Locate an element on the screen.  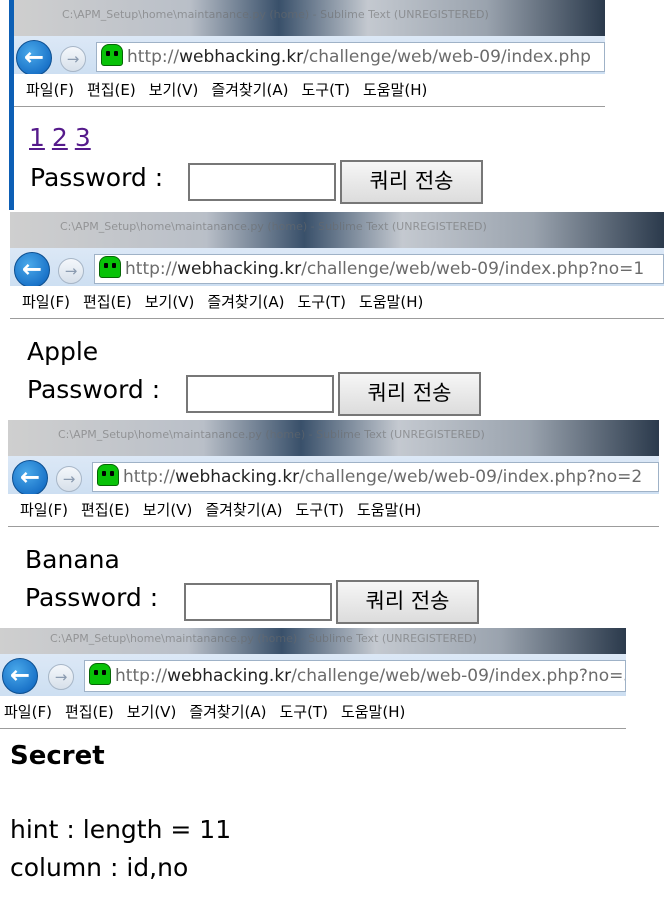
hint-text: hint : length = 11 is located at coordinates (121, 829).